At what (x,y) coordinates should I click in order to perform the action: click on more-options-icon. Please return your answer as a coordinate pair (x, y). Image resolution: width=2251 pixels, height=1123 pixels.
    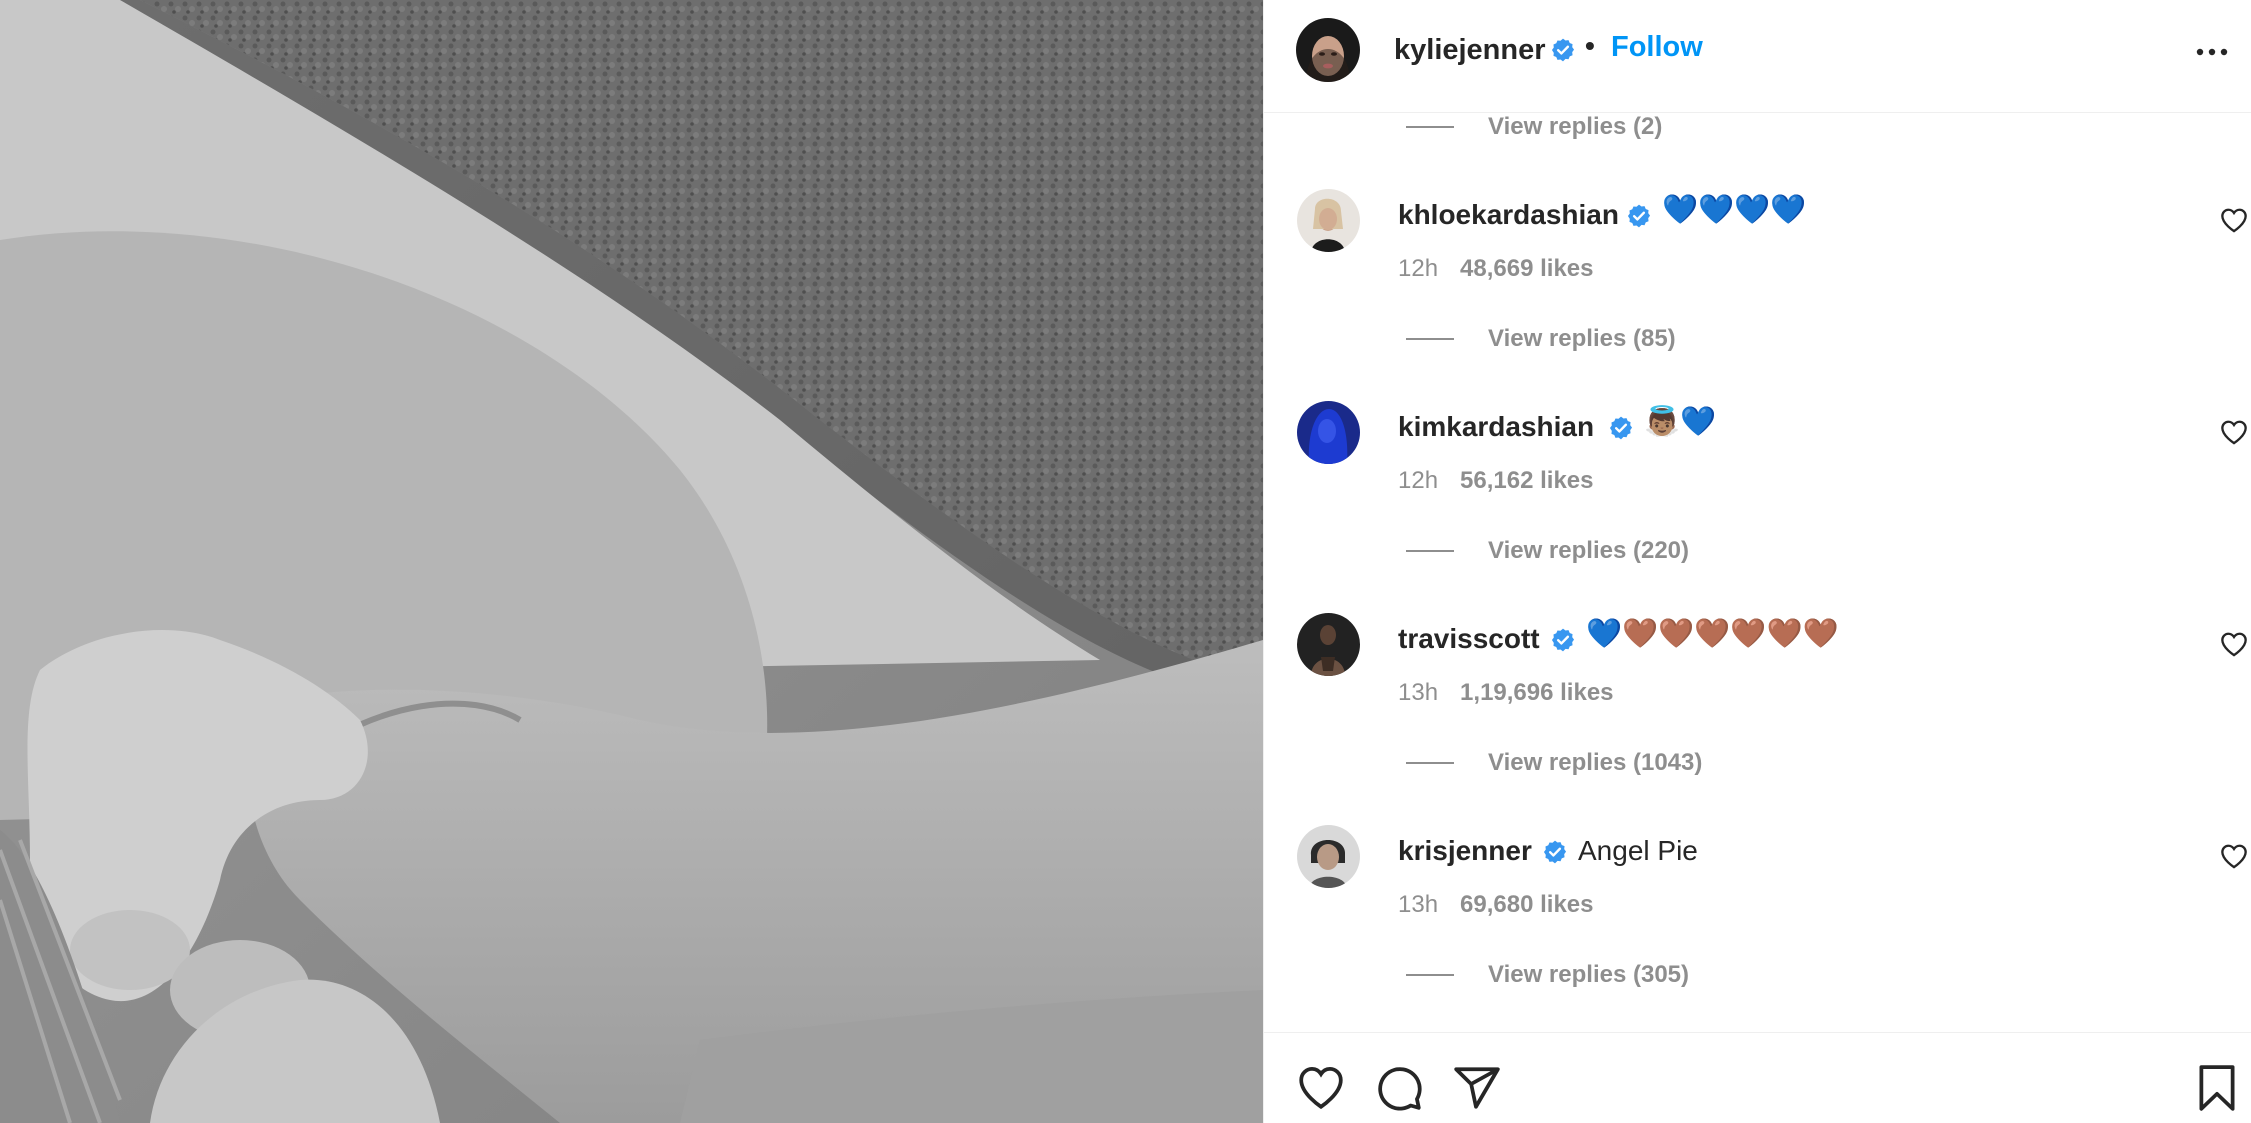
    Looking at the image, I should click on (2212, 52).